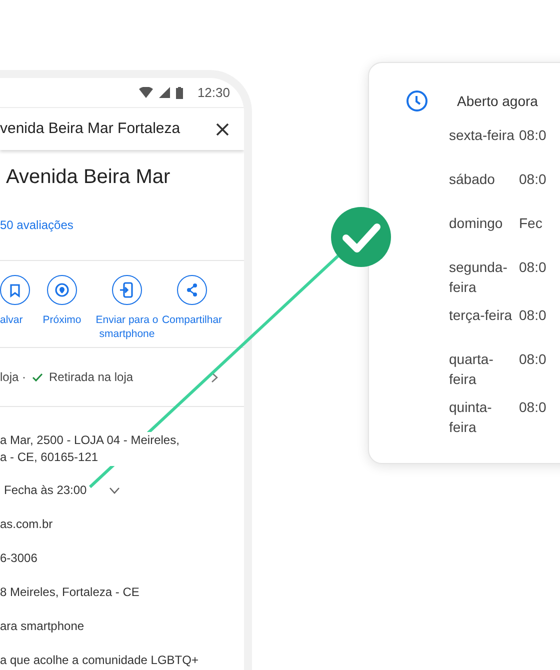 Image resolution: width=560 pixels, height=670 pixels. What do you see at coordinates (497, 101) in the screenshot?
I see `open-status: Aberto agora` at bounding box center [497, 101].